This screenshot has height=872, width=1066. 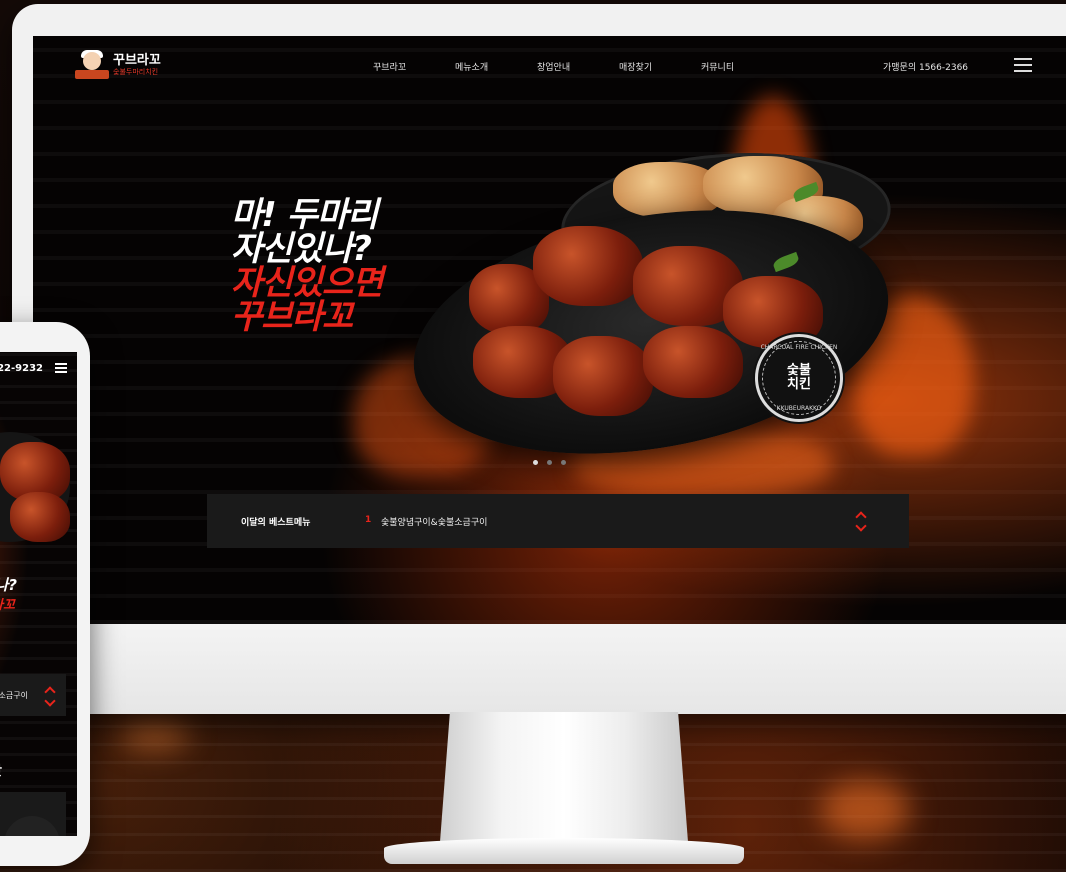 What do you see at coordinates (1, 769) in the screenshot?
I see `mobile-section-title: 핫` at bounding box center [1, 769].